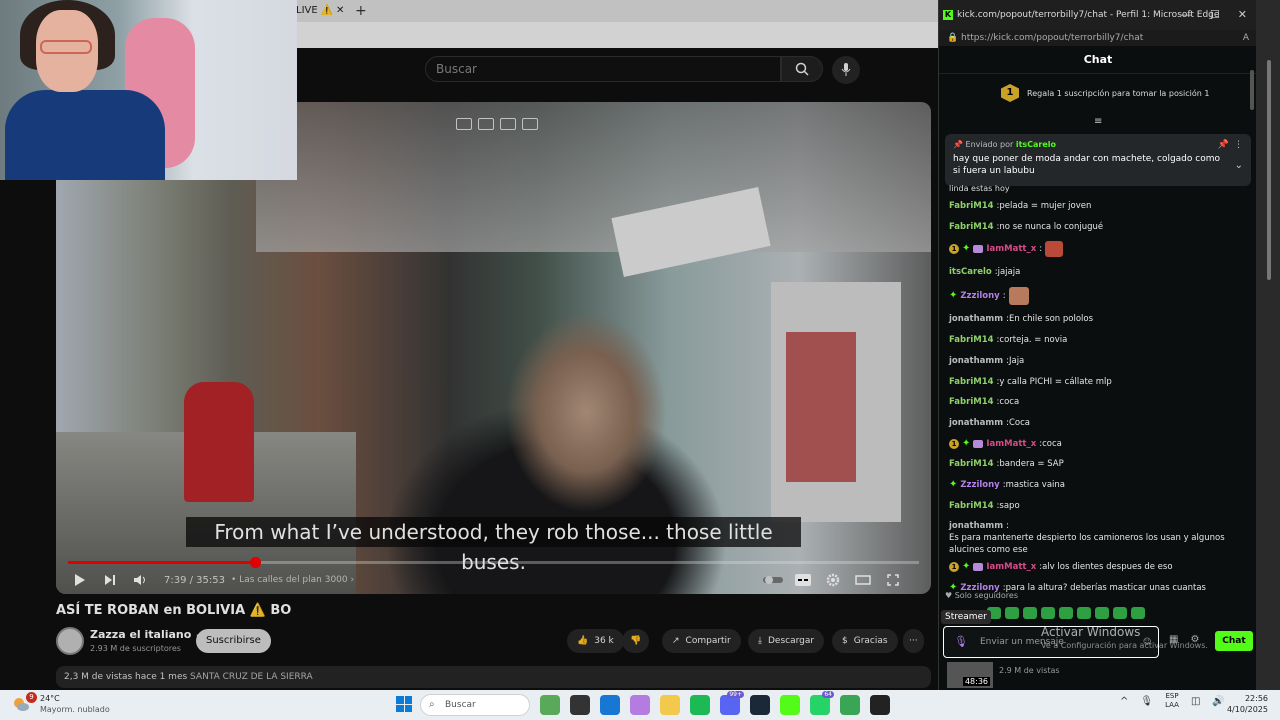 The height and width of the screenshot is (720, 1280). What do you see at coordinates (251, 677) in the screenshot?
I see `location-tag: SANTA CRUZ DE LA SIERRA` at bounding box center [251, 677].